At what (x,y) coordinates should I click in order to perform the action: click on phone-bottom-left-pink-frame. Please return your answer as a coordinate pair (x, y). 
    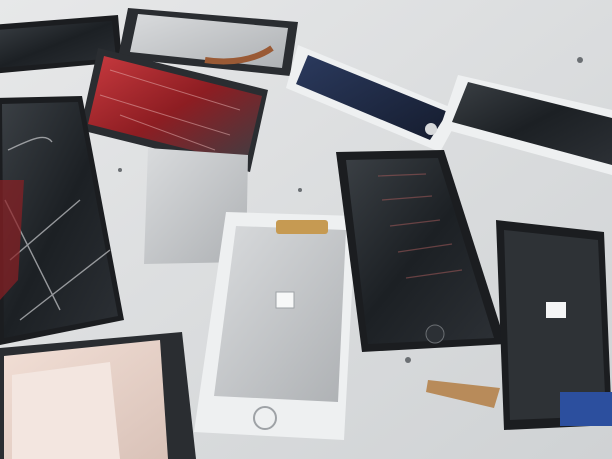
    Looking at the image, I should click on (98, 395).